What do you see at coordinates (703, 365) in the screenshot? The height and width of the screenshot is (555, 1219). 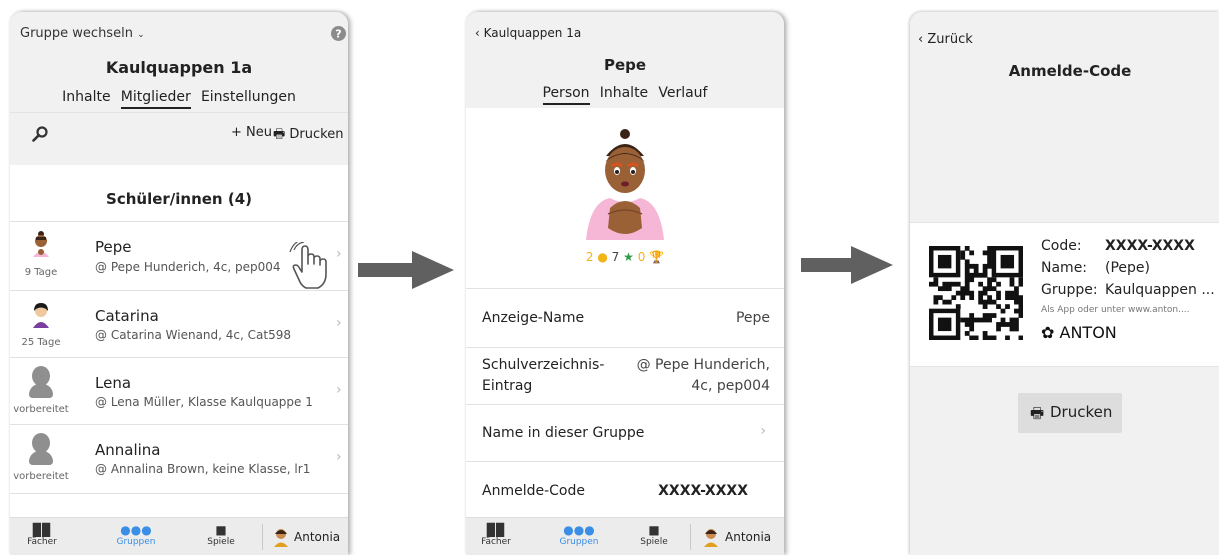 I see `field-value: @ Pepe Hunderich,` at bounding box center [703, 365].